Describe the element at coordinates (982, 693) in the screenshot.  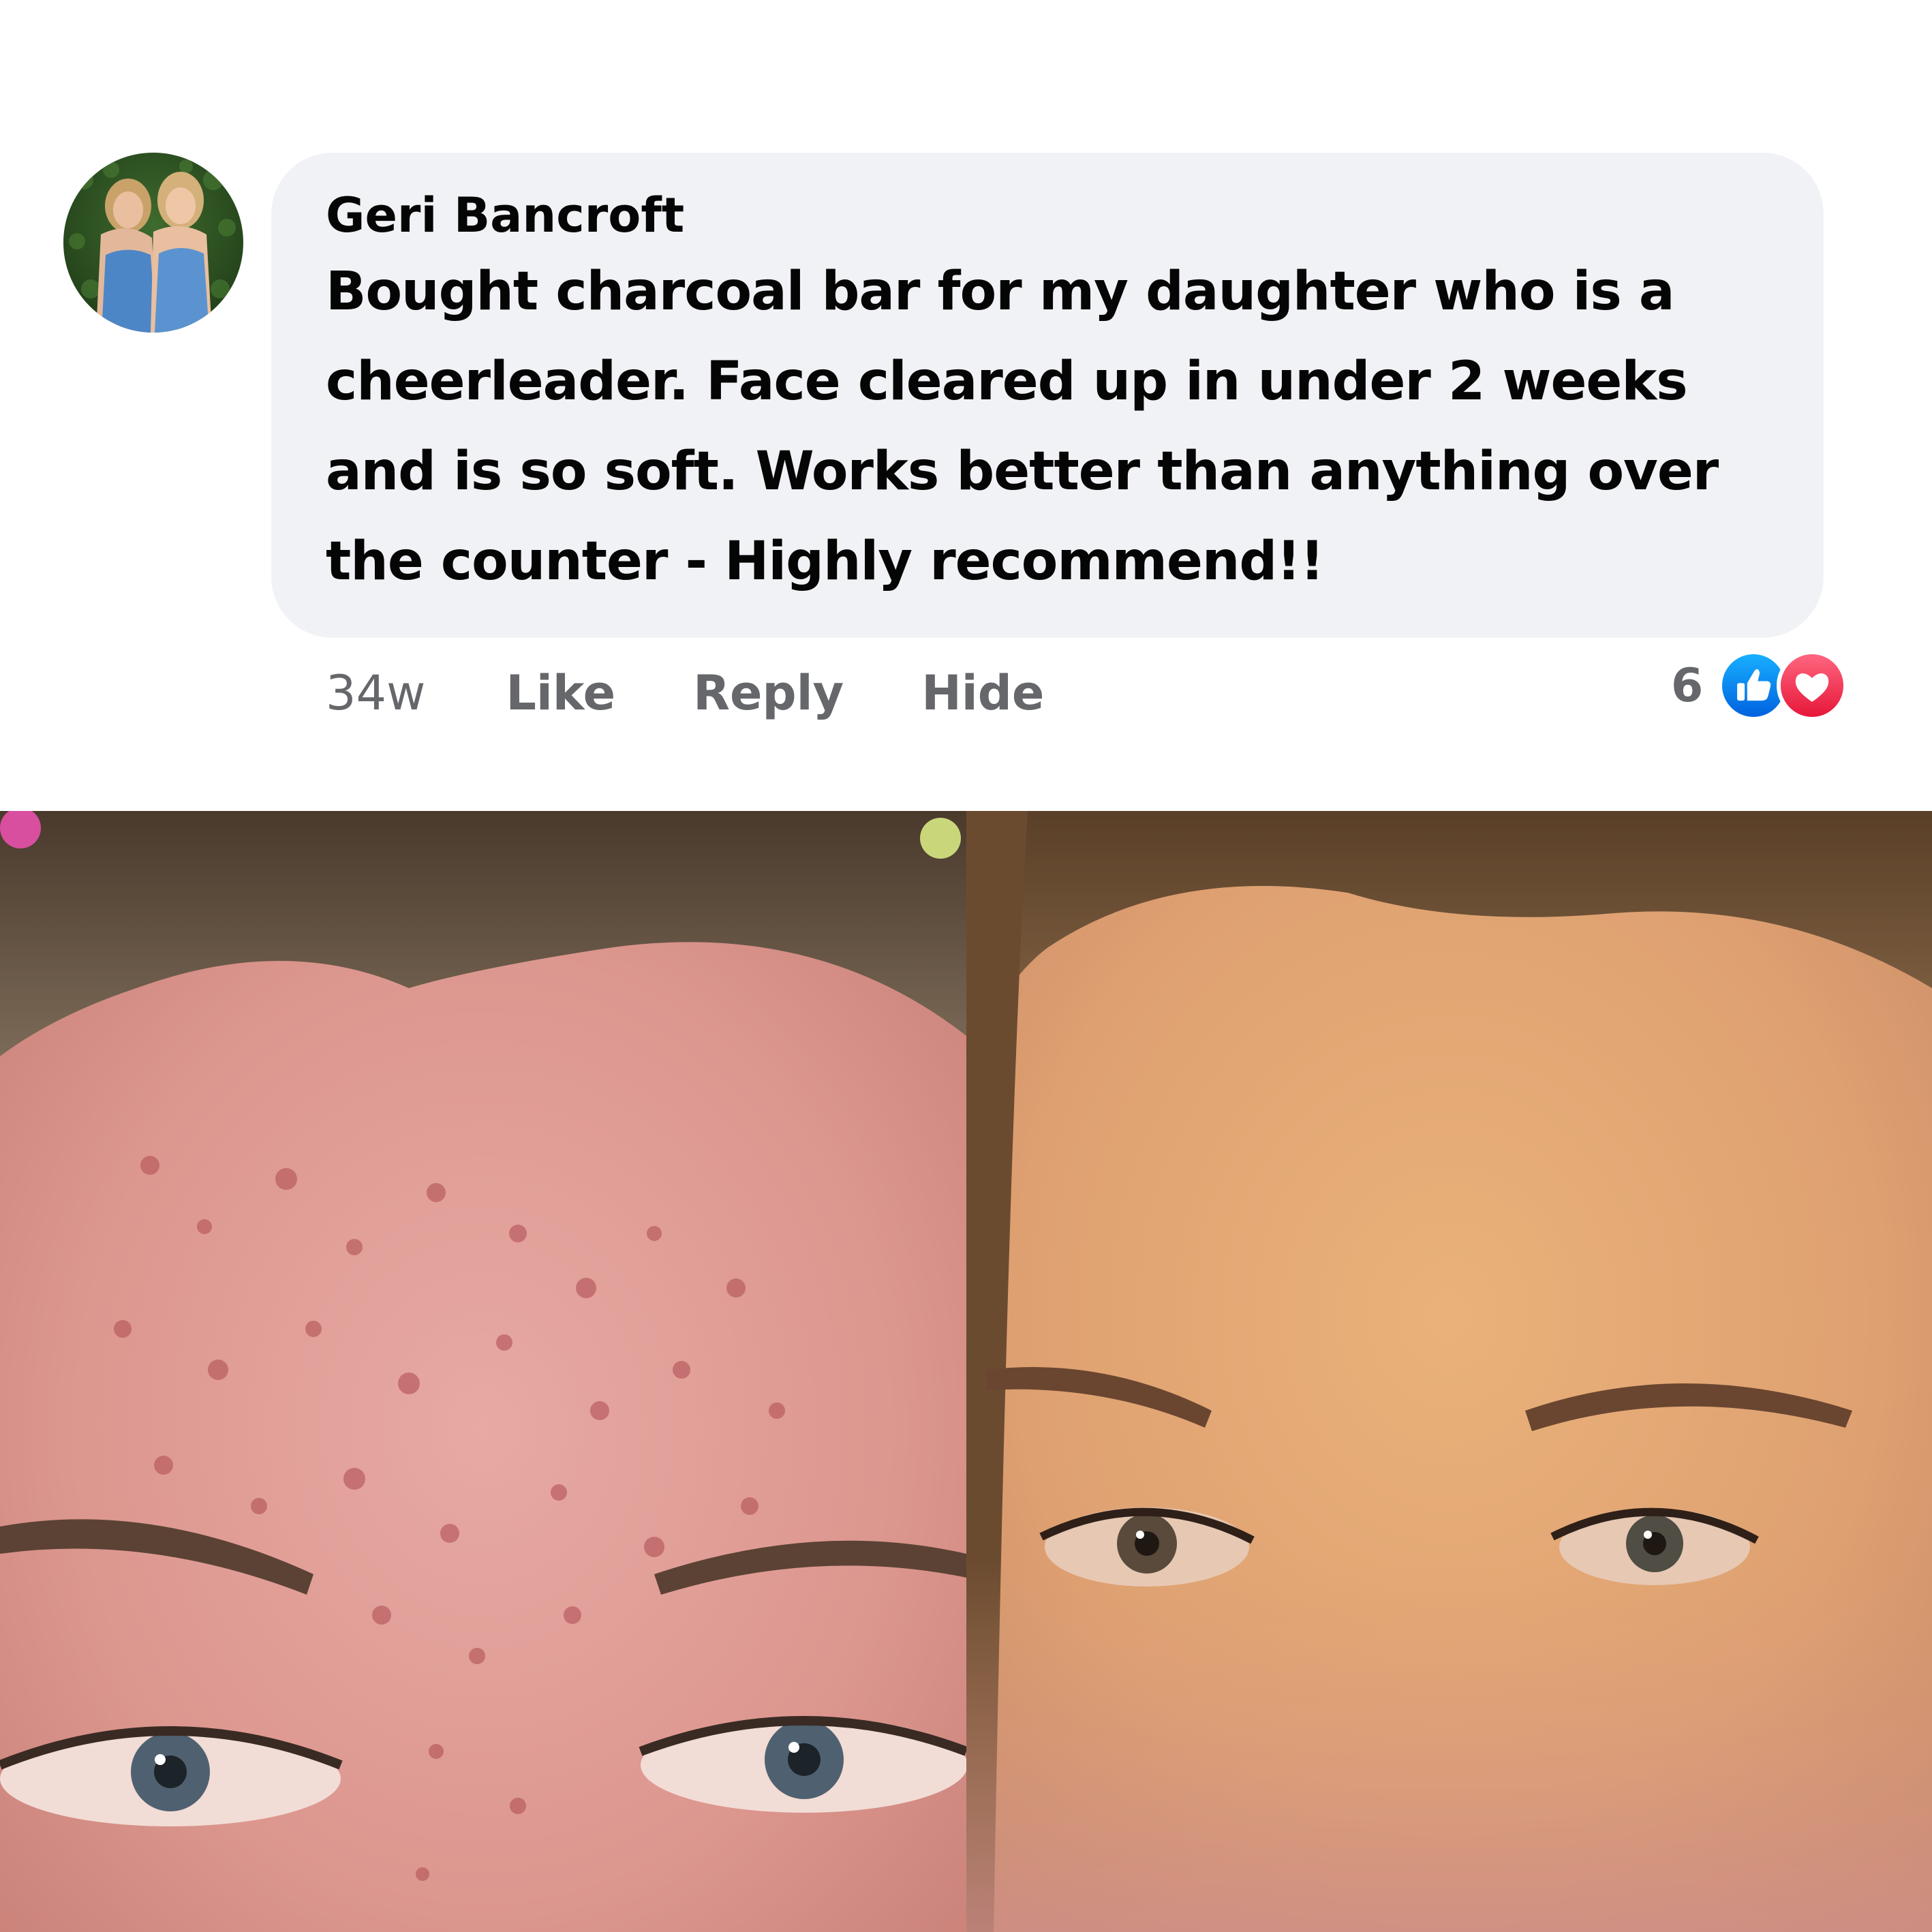
I see `hide-button: Hide` at that location.